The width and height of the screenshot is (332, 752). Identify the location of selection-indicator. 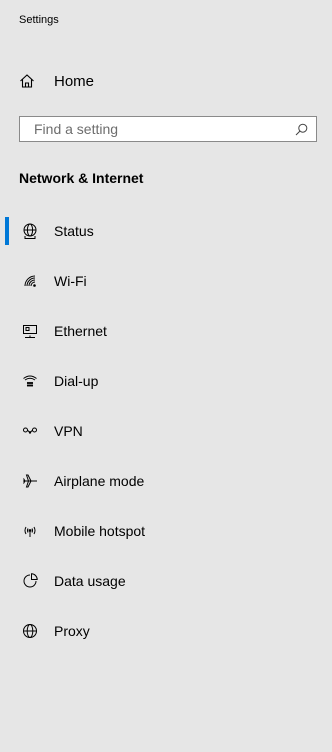
(7, 231).